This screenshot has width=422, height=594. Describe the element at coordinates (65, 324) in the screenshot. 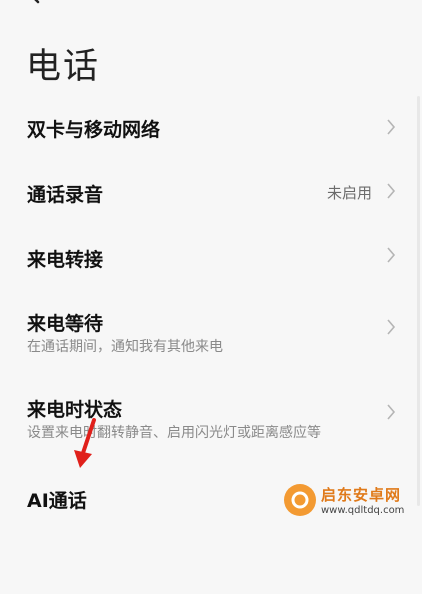

I see `settings-item-label: 来电等待` at that location.